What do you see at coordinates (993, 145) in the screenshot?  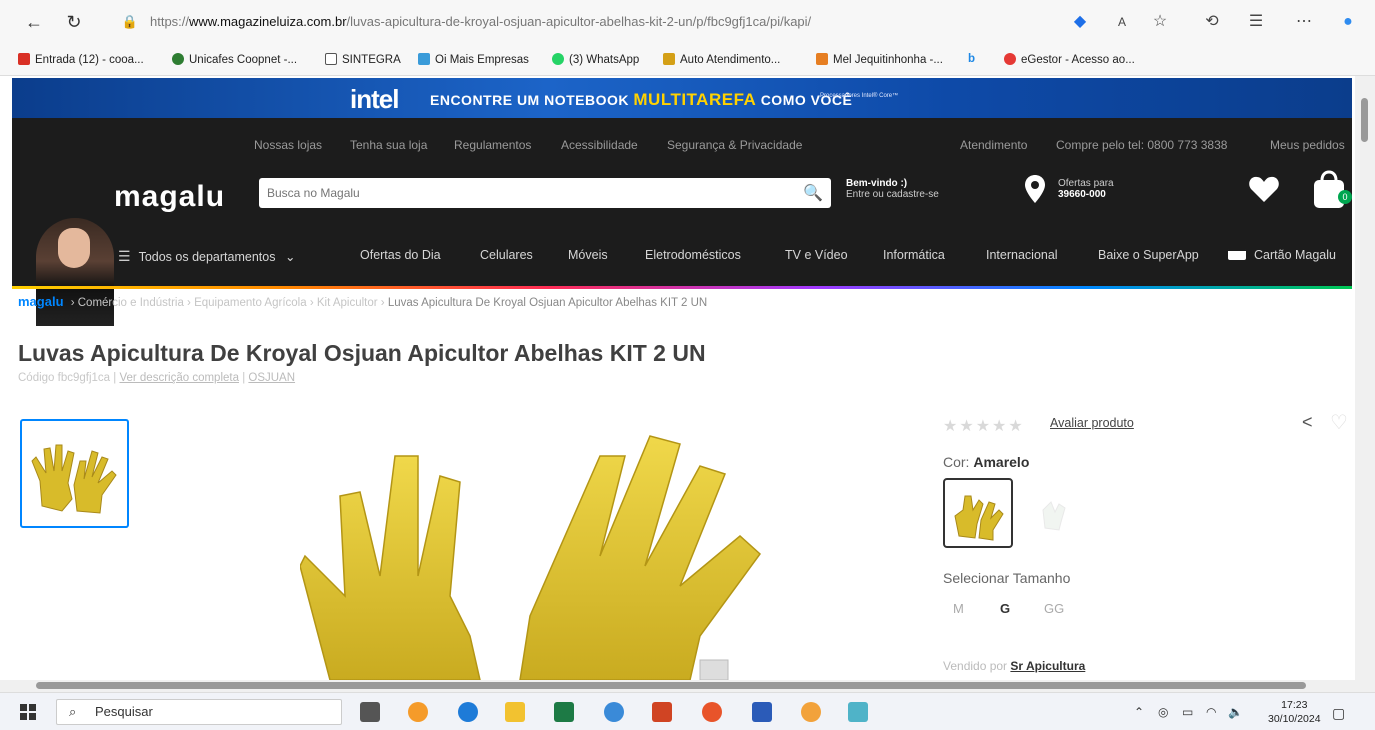 I see `top-link: Atendimento` at bounding box center [993, 145].